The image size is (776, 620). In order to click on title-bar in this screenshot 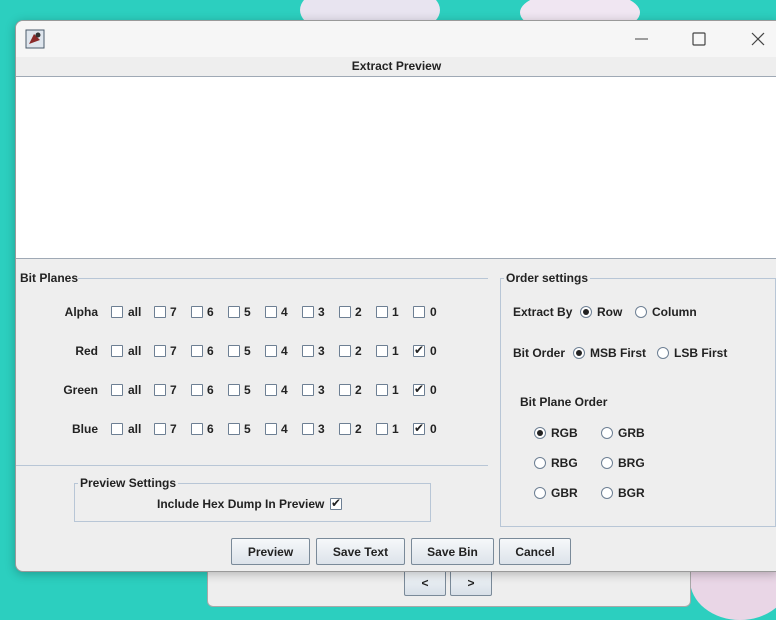, I will do `click(396, 39)`.